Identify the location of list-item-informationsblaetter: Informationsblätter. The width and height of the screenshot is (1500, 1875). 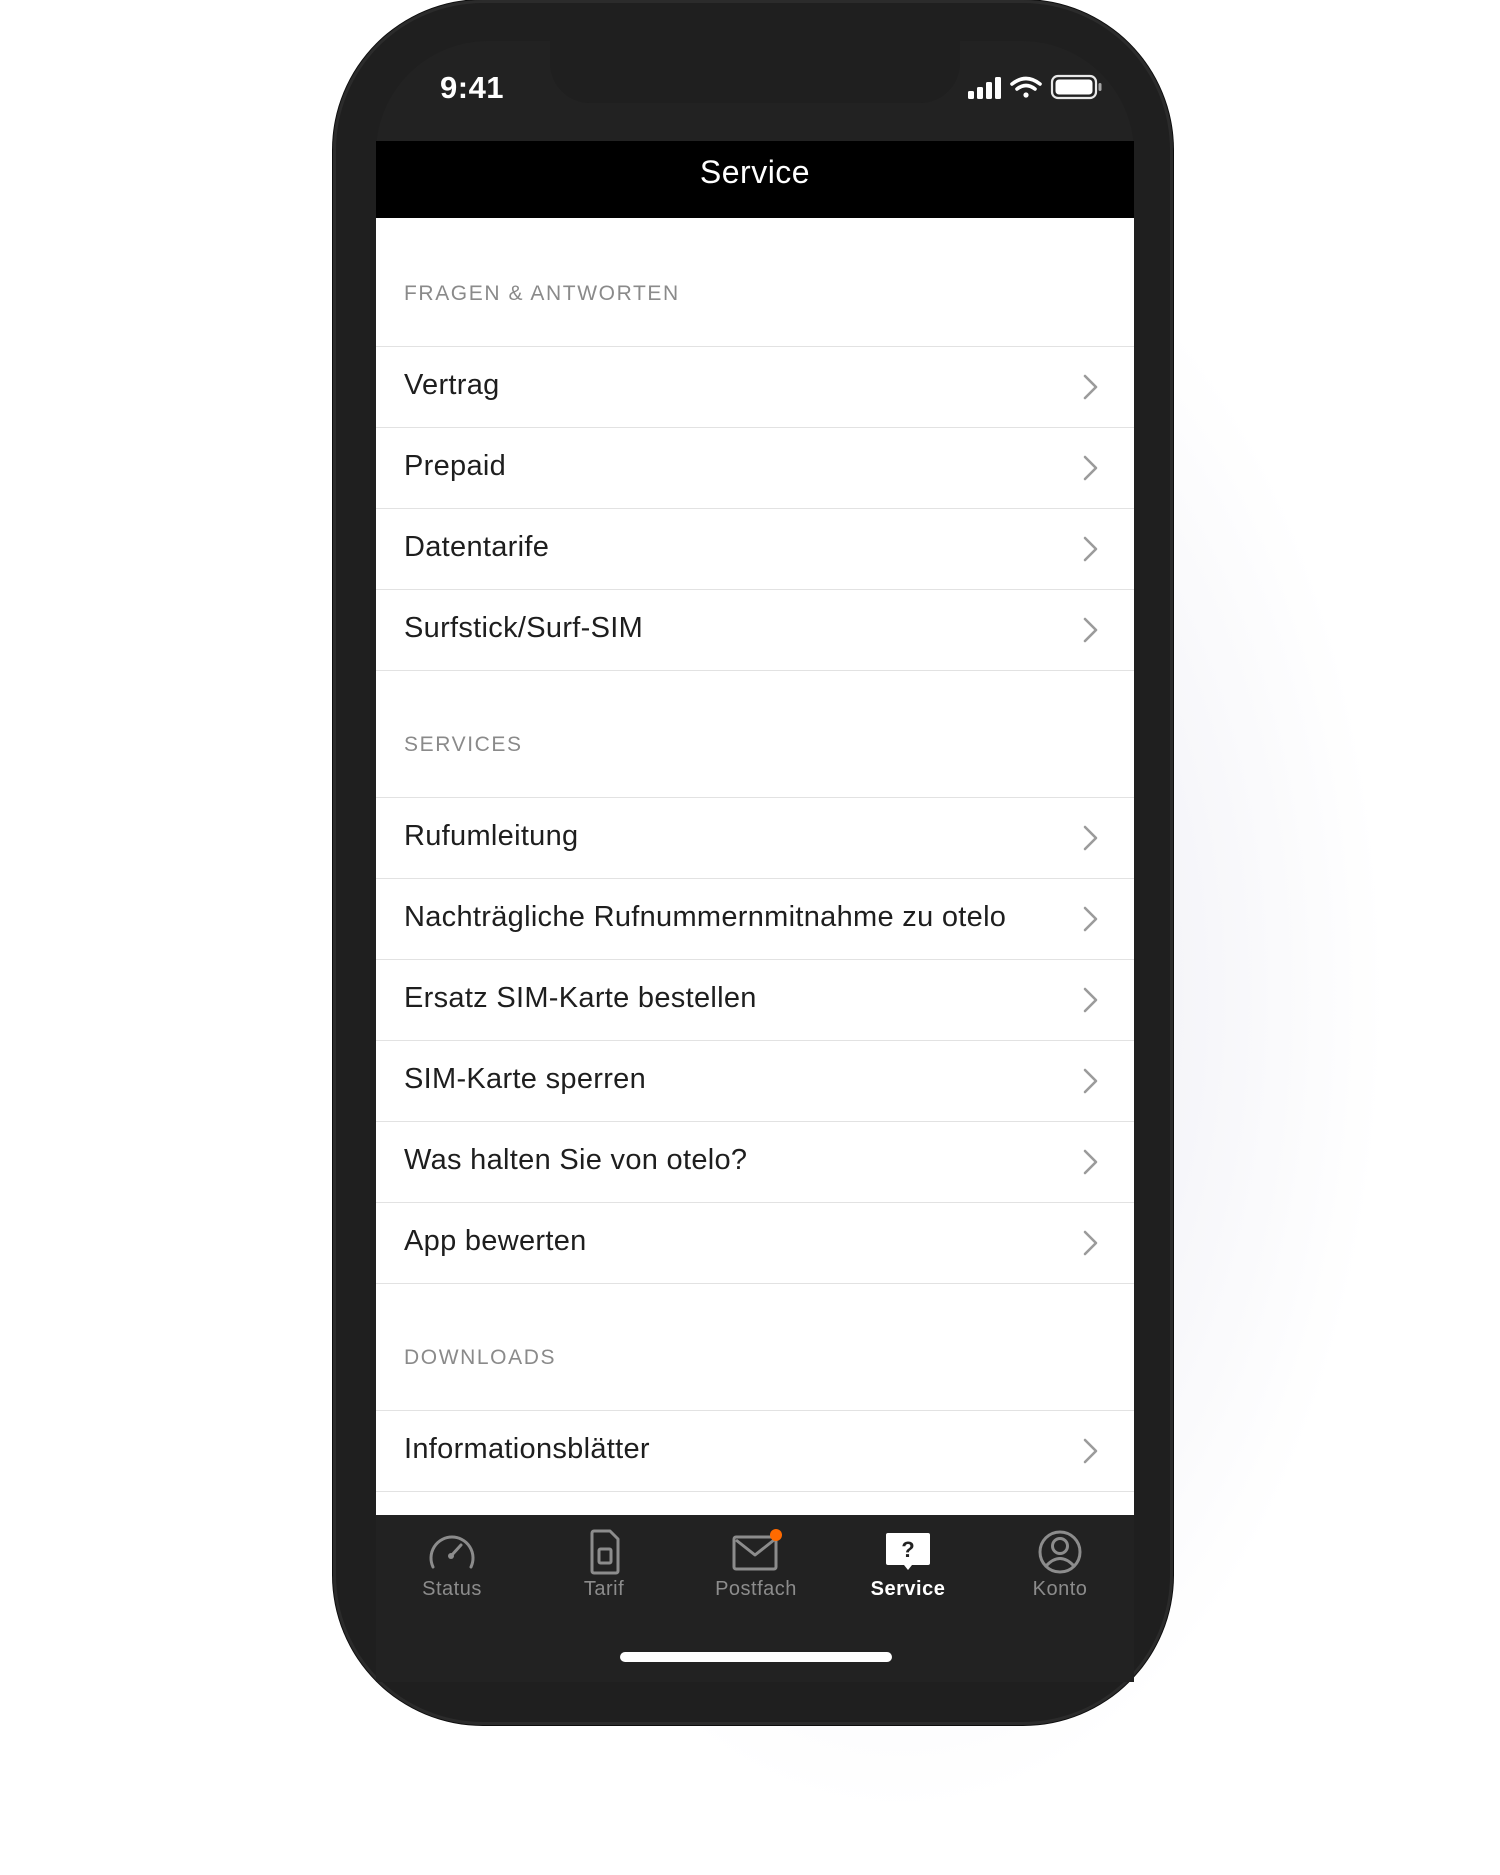
(755, 1450).